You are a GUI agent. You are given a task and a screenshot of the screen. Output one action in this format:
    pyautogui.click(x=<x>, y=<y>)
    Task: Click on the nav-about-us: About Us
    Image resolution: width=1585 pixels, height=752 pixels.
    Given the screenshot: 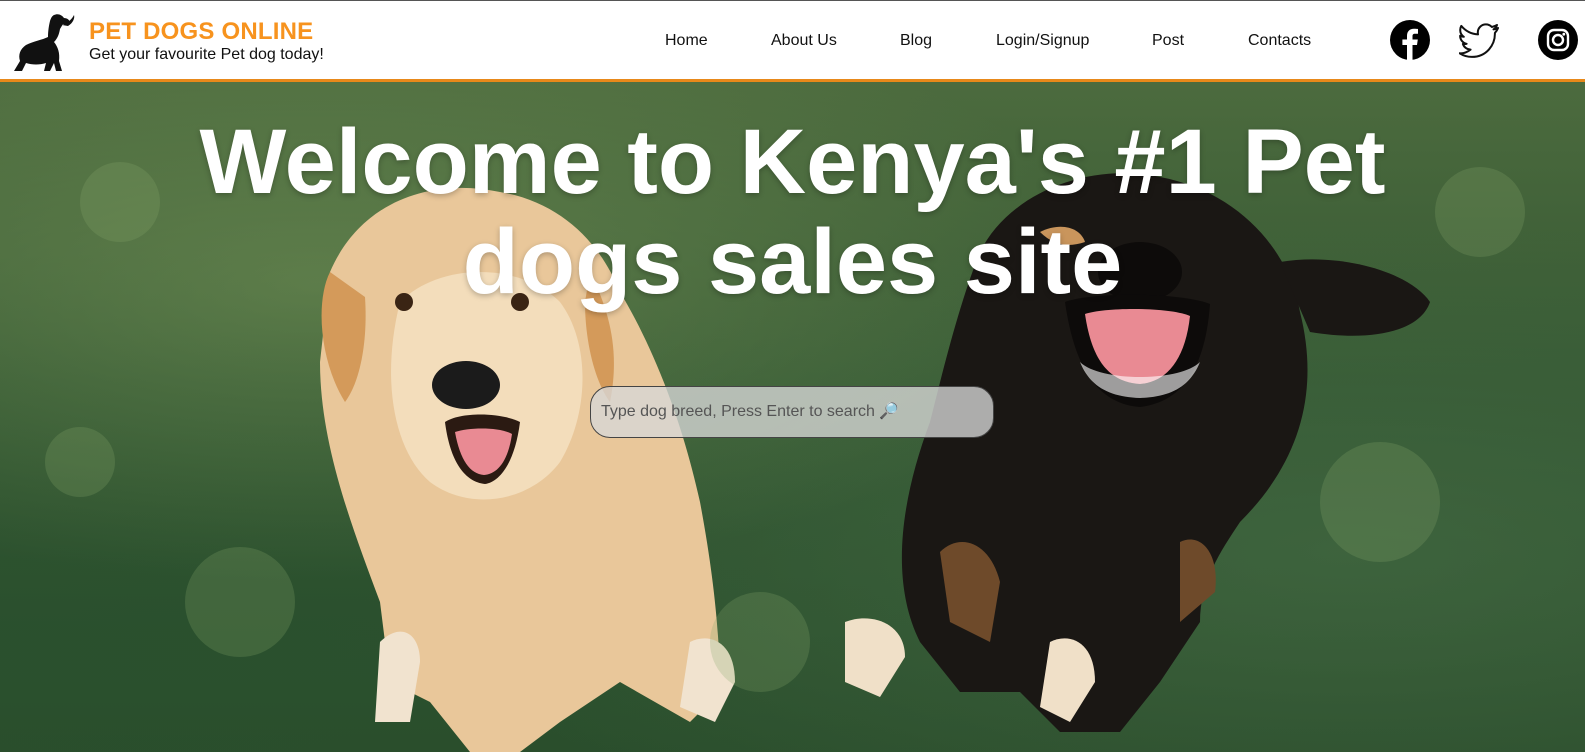 What is the action you would take?
    pyautogui.click(x=804, y=41)
    